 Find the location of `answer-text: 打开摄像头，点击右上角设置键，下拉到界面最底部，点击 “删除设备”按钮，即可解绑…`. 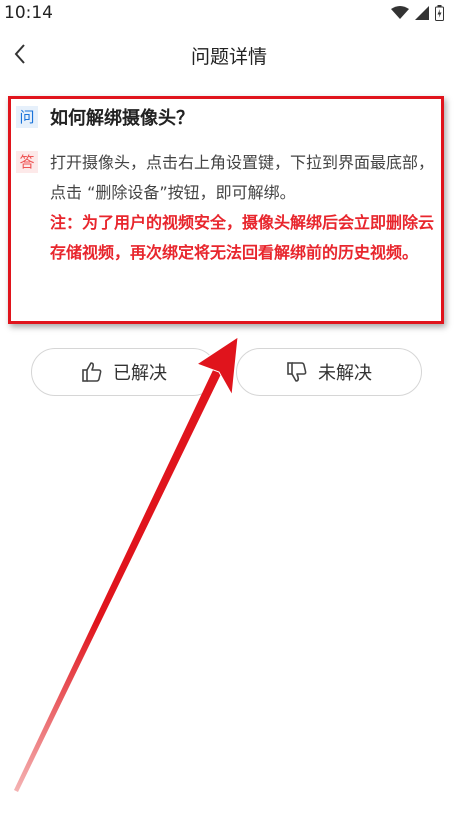

answer-text: 打开摄像头，点击右上角设置键，下拉到界面最底部，点击 “删除设备”按钮，即可解绑… is located at coordinates (242, 208).